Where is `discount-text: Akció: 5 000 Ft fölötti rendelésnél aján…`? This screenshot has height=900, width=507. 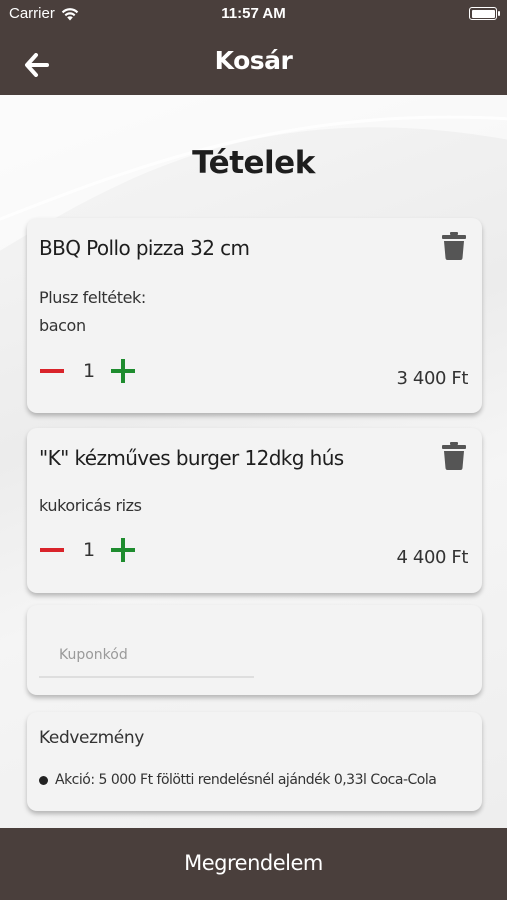
discount-text: Akció: 5 000 Ft fölötti rendelésnél aján… is located at coordinates (246, 780).